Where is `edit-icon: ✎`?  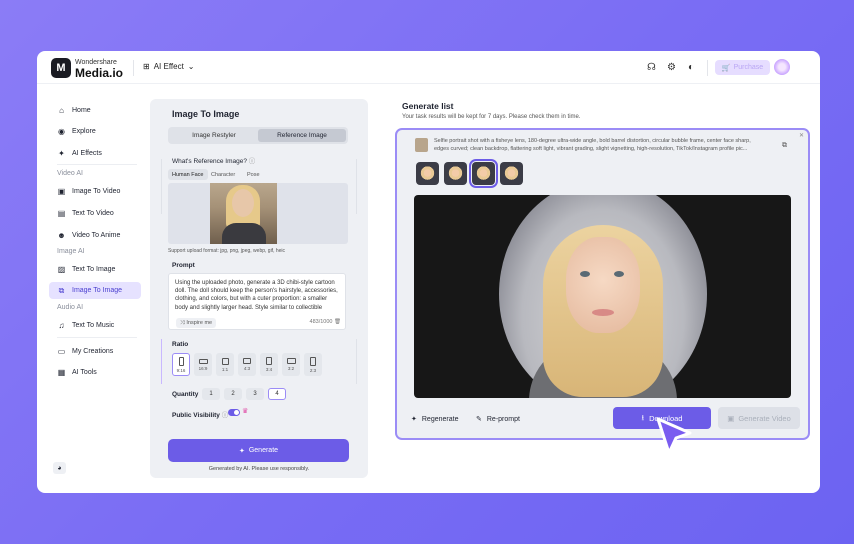 edit-icon: ✎ is located at coordinates (479, 419).